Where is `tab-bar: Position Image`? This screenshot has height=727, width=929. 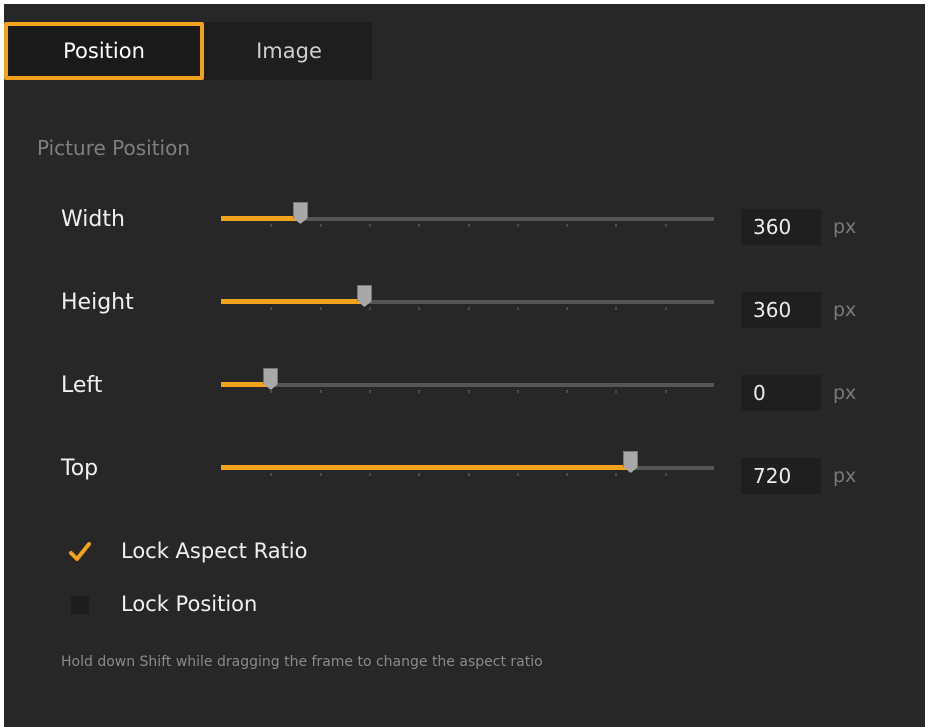 tab-bar: Position Image is located at coordinates (188, 51).